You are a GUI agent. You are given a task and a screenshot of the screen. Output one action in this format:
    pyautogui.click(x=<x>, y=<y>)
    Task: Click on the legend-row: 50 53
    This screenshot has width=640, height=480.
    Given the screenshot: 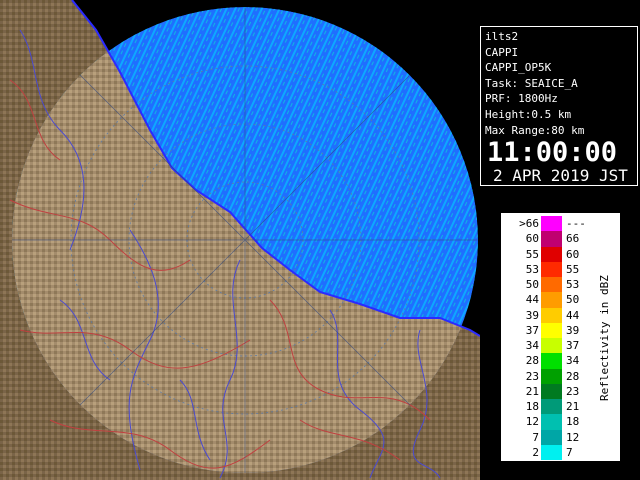 What is the action you would take?
    pyautogui.click(x=551, y=285)
    